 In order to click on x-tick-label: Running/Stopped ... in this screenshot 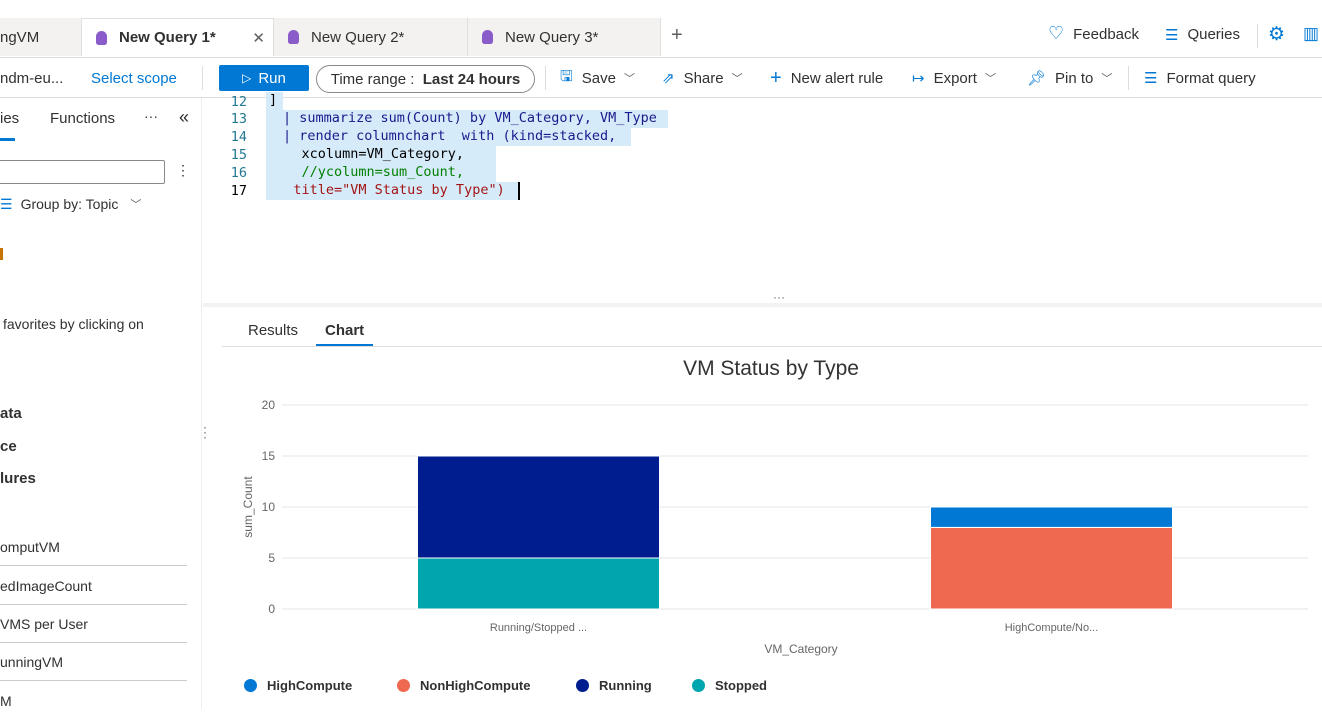, I will do `click(538, 628)`.